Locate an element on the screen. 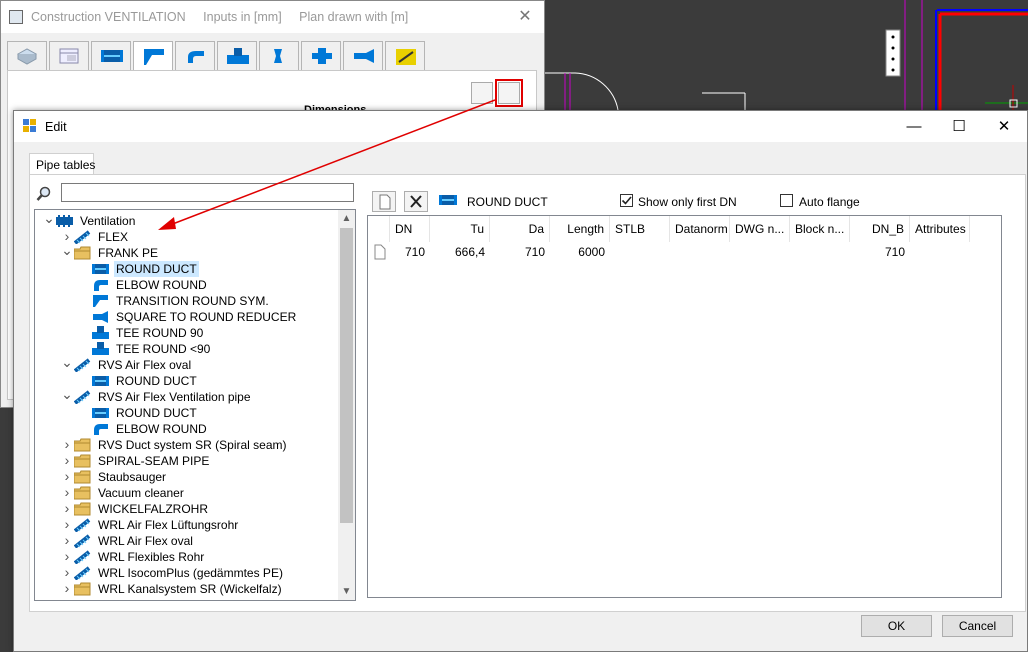  checkmark-icon is located at coordinates (626, 200).